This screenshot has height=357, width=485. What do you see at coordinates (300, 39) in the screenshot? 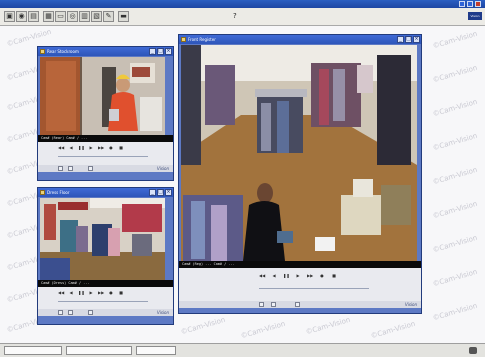
I see `camera-window-titlebar: Front Register _ □ ×` at bounding box center [300, 39].